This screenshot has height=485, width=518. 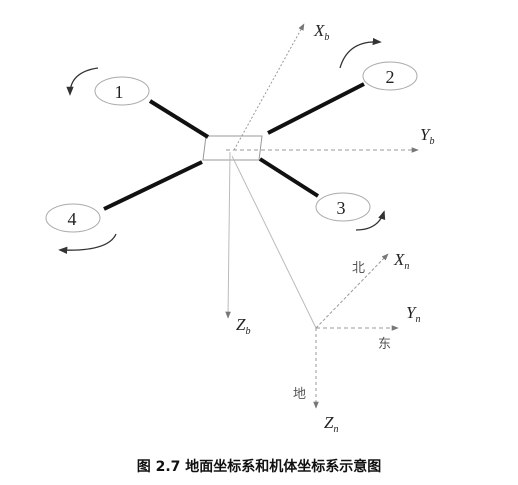 I want to click on body-z-axis-label: Zb, so click(x=243, y=326).